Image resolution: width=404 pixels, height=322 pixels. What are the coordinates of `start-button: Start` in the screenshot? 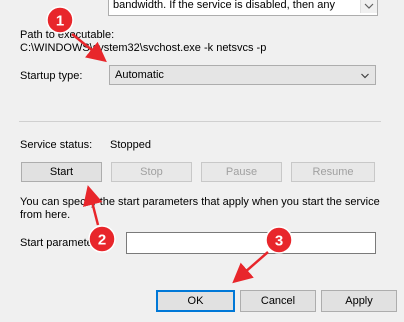 It's located at (61, 172).